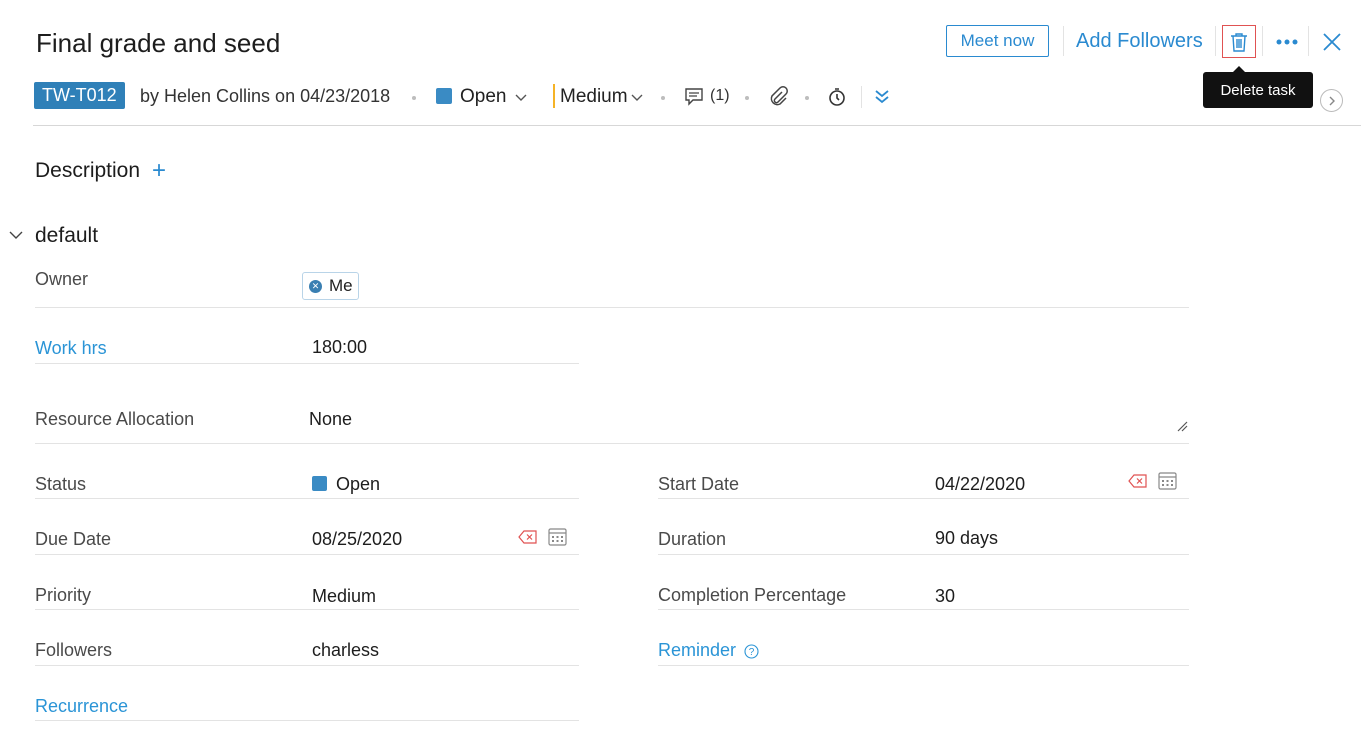 The height and width of the screenshot is (730, 1361). I want to click on task-byline: by Helen Collins on 04/23/2018, so click(265, 96).